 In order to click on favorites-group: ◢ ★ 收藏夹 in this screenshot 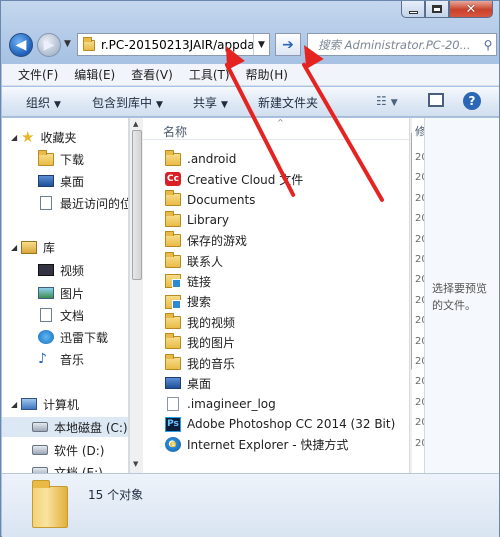, I will do `click(65, 137)`.